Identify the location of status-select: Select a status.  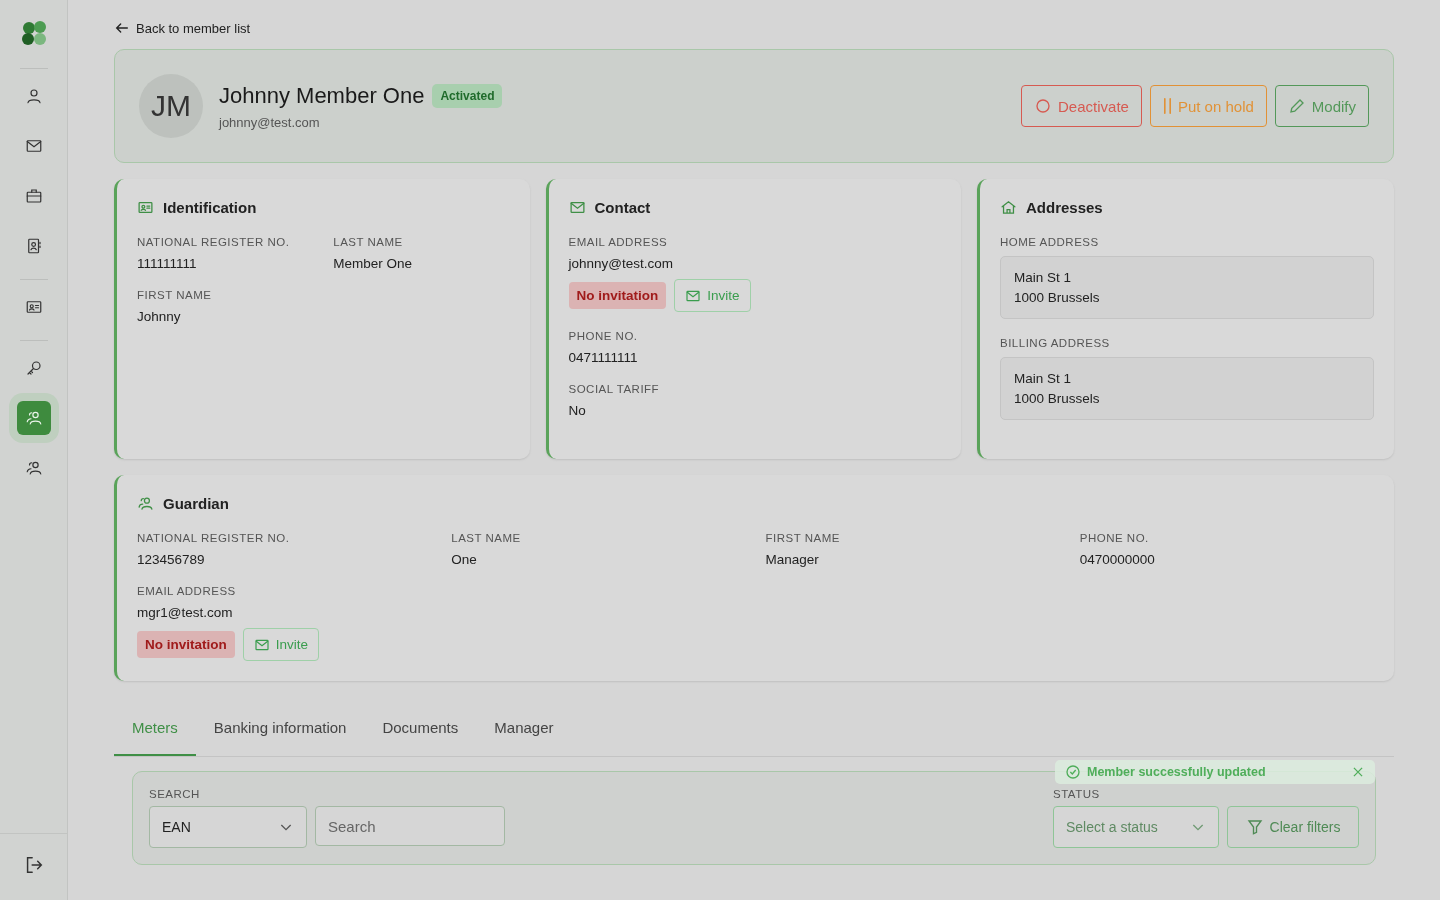
(1136, 827).